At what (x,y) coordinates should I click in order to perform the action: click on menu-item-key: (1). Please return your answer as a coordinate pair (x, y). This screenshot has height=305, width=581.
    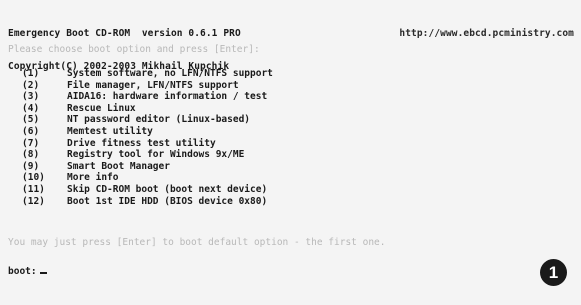
    Looking at the image, I should click on (31, 73).